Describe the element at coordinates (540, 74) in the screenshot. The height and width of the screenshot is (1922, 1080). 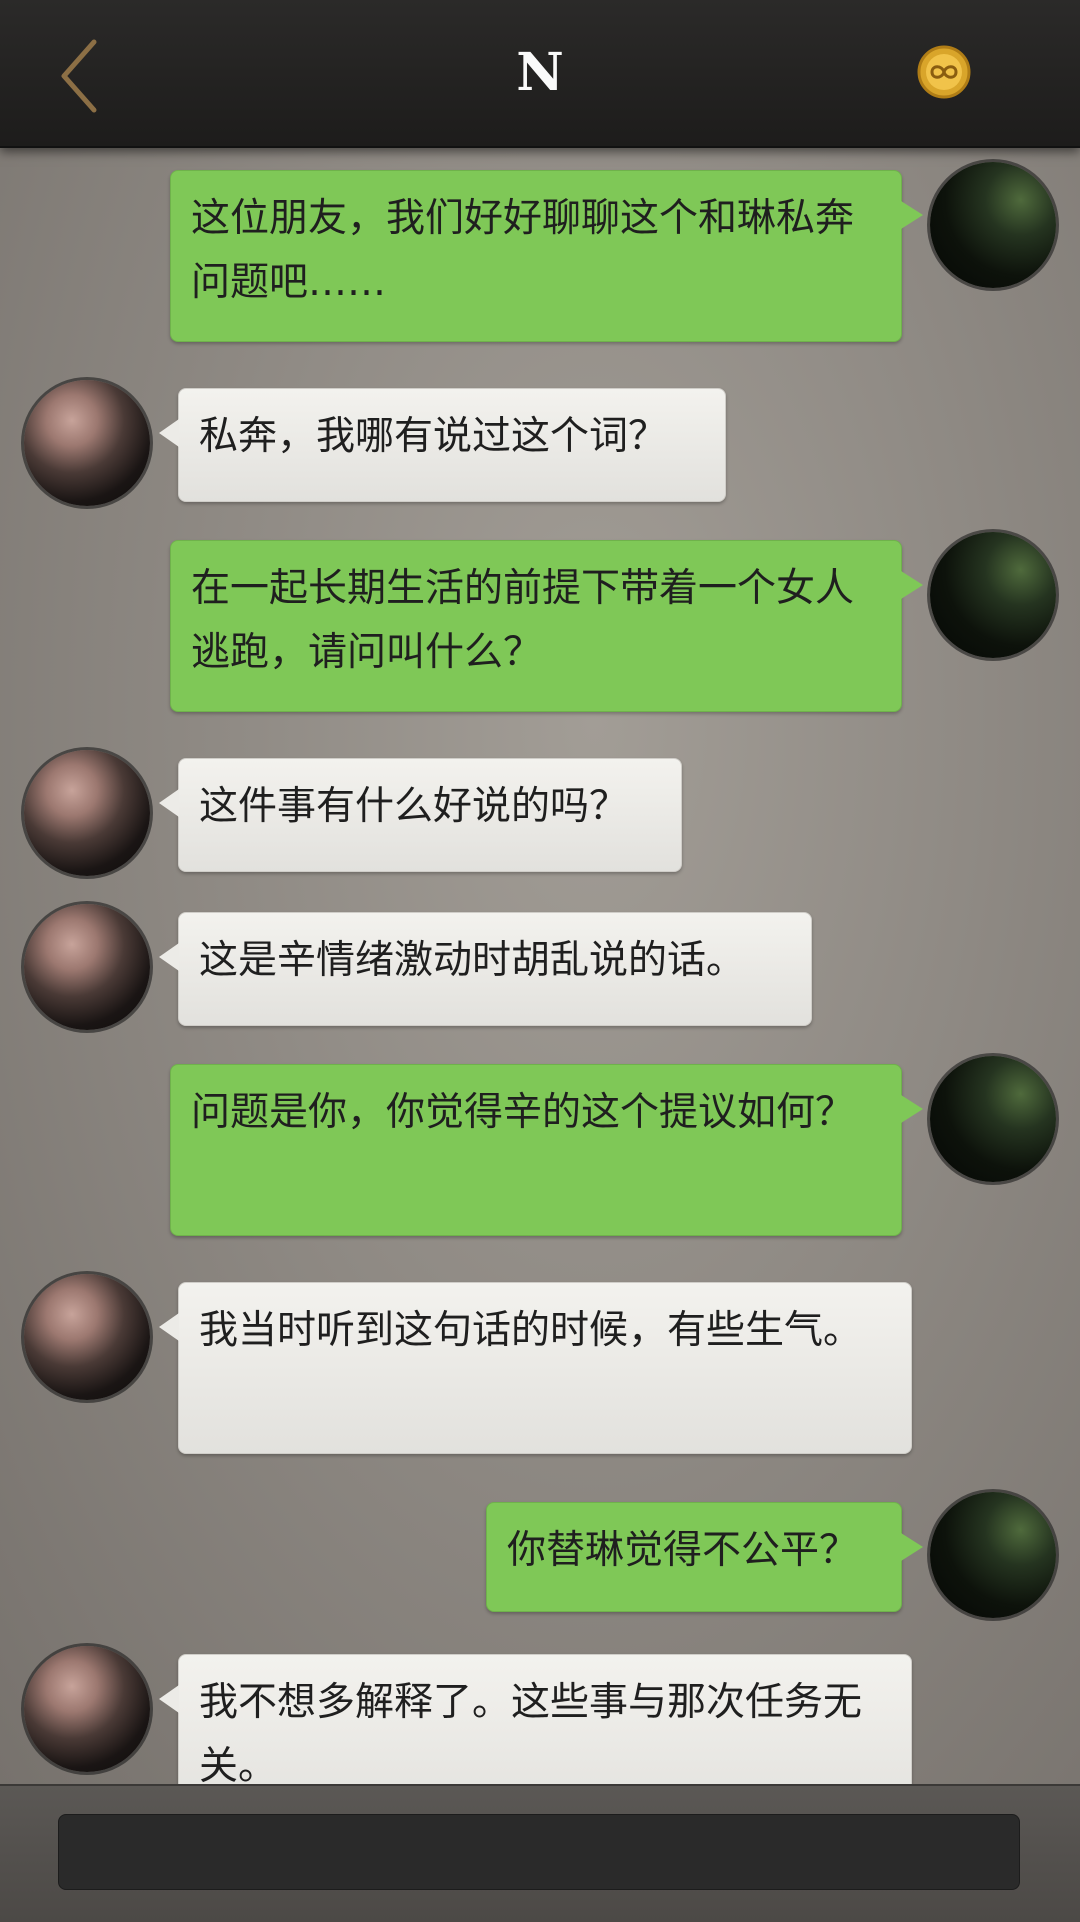
I see `top-bar: N` at that location.